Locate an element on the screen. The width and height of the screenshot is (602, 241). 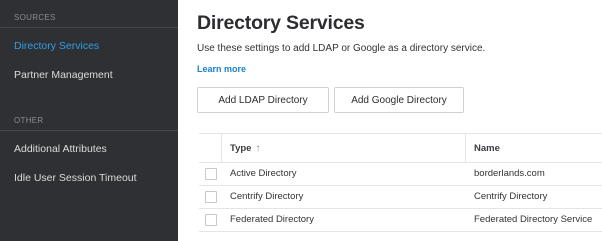
learn-more-link: Learn more is located at coordinates (221, 69).